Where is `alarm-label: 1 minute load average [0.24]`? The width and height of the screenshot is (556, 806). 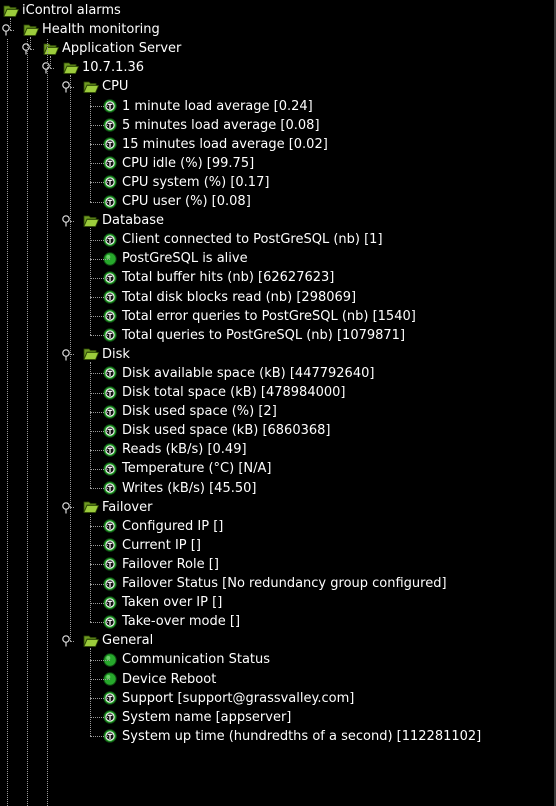
alarm-label: 1 minute load average [0.24] is located at coordinates (217, 106).